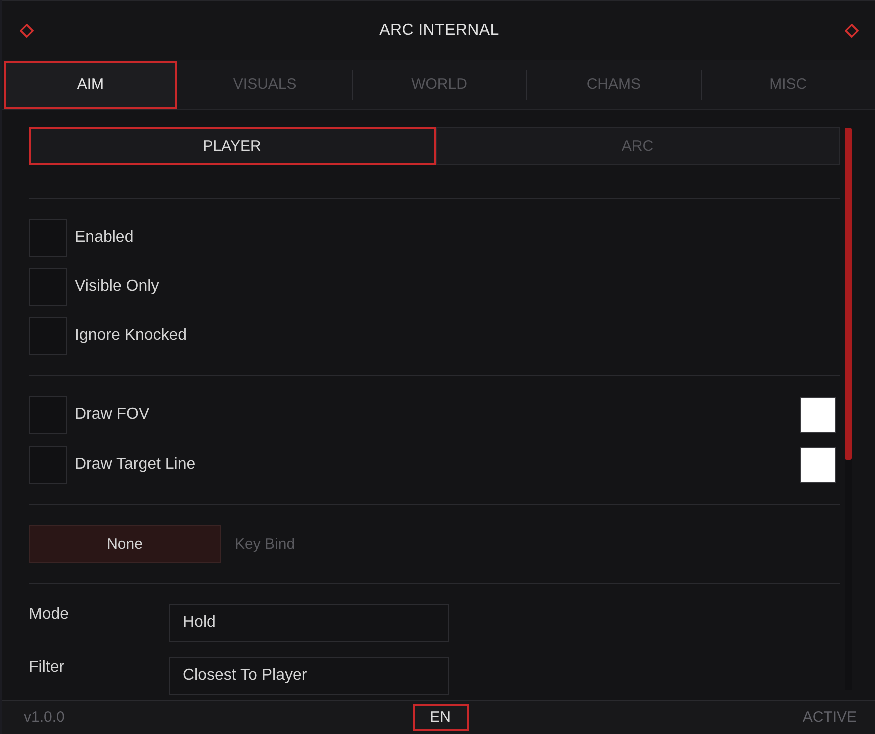 This screenshot has height=734, width=875. I want to click on version-label: v1.0.0, so click(44, 717).